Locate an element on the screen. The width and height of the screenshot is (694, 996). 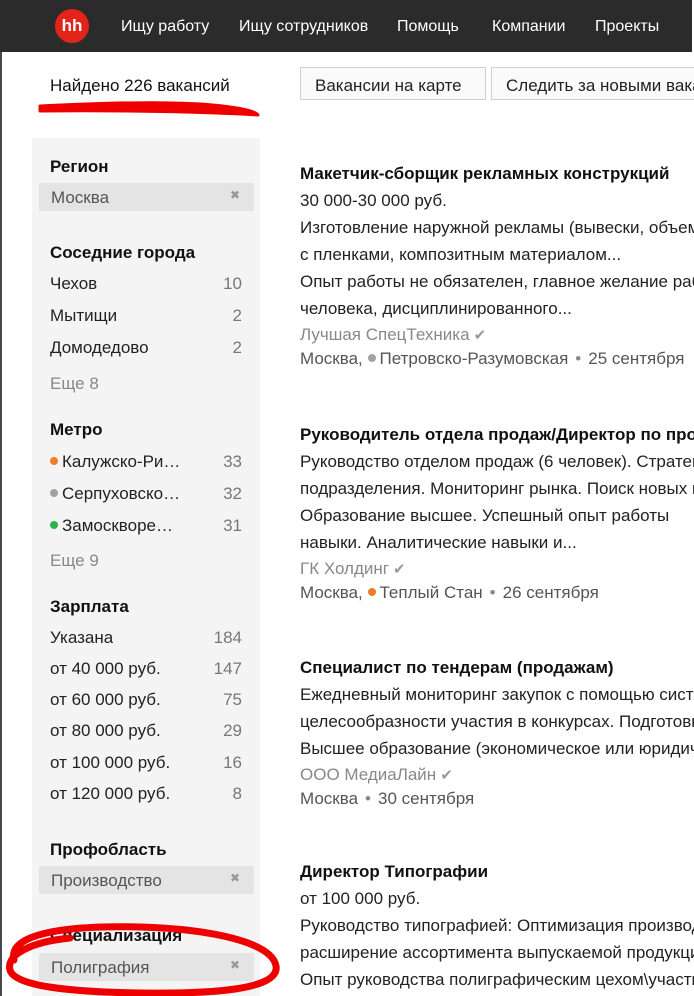
filter-option-salary: от 60 000 руб. 75 is located at coordinates (146, 702).